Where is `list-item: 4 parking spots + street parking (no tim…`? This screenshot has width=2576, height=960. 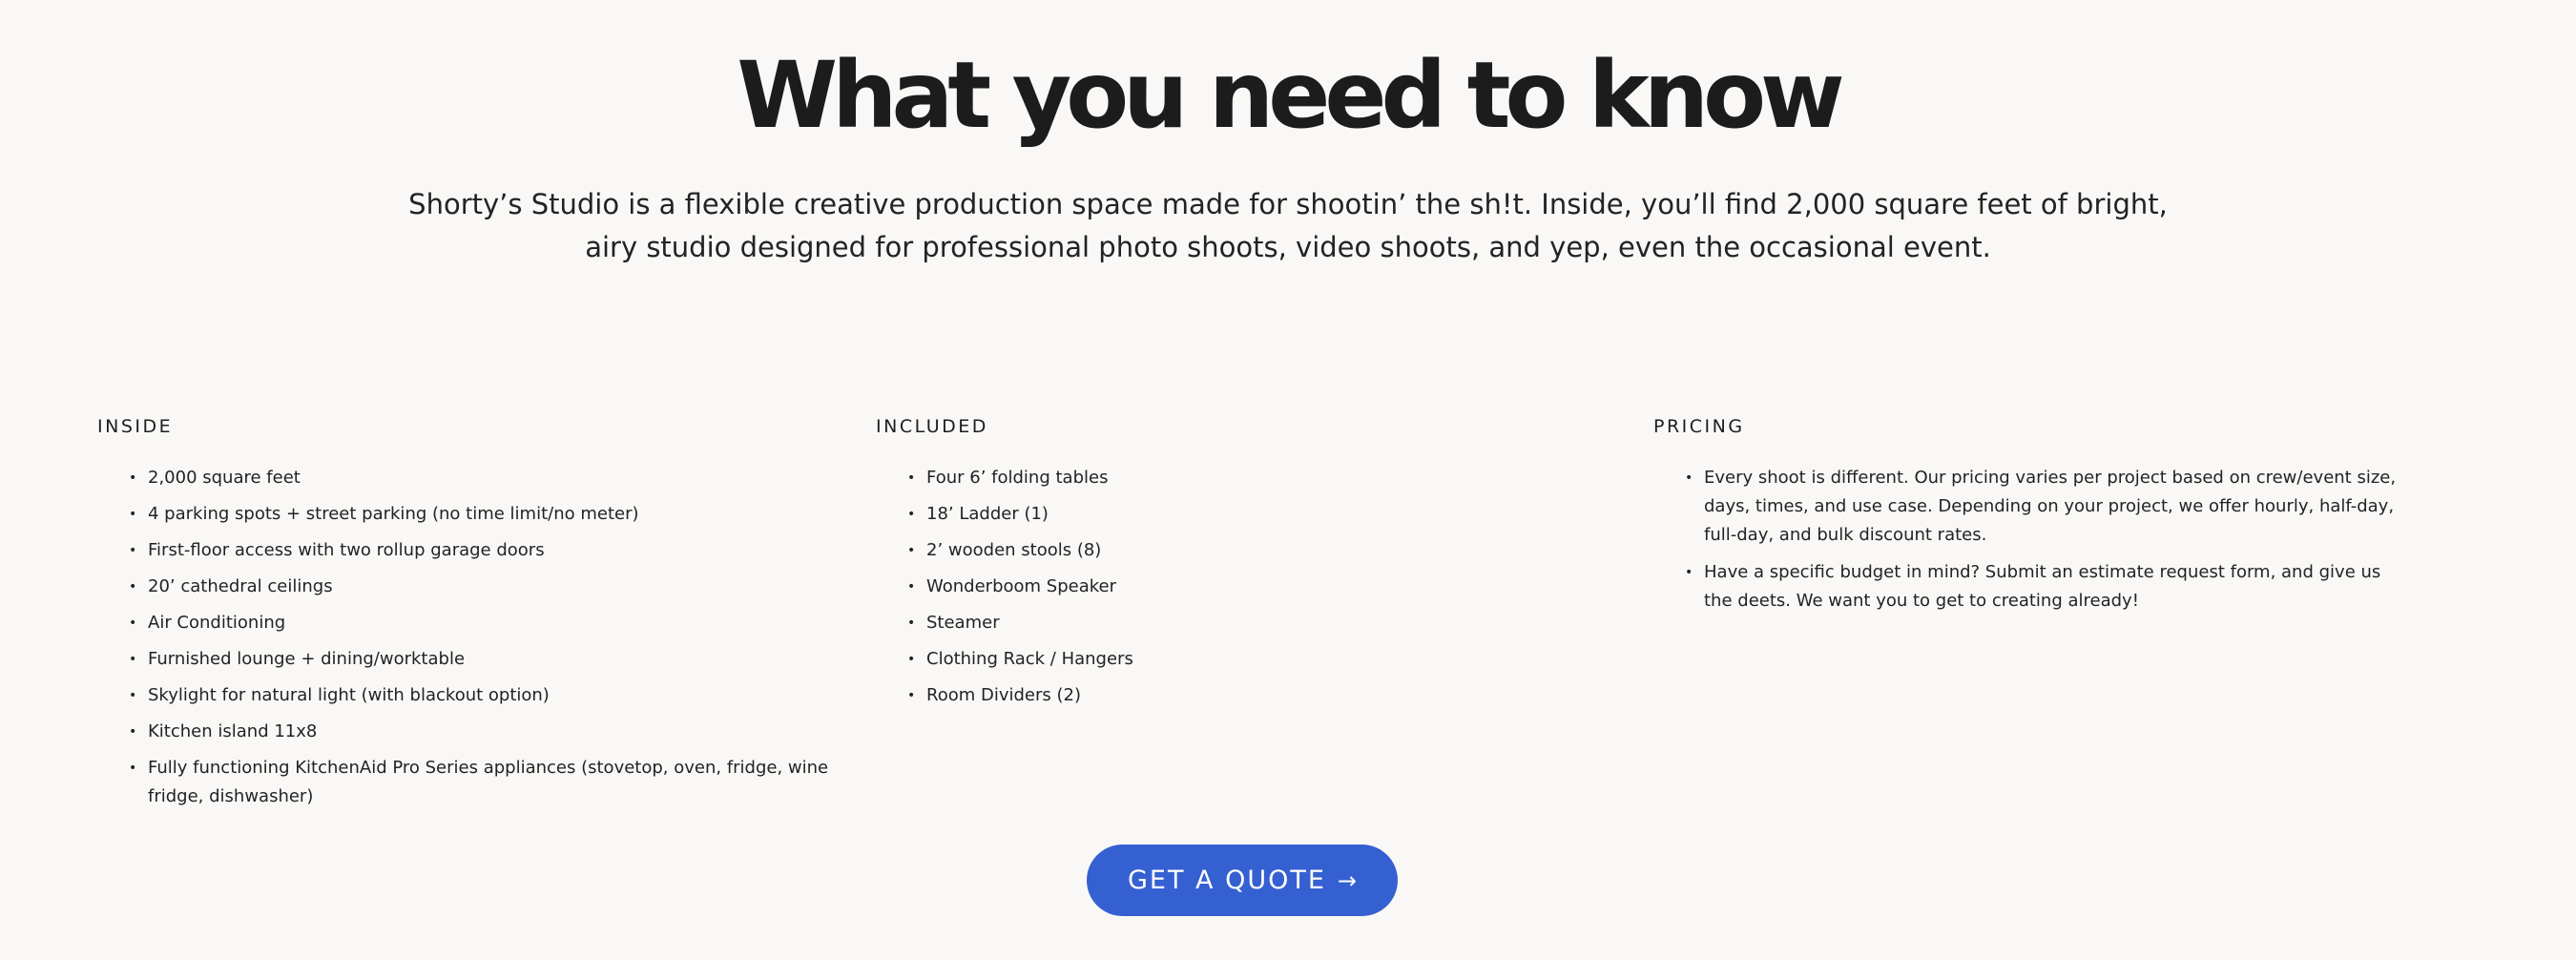
list-item: 4 parking spots + street parking (no tim… is located at coordinates (485, 514).